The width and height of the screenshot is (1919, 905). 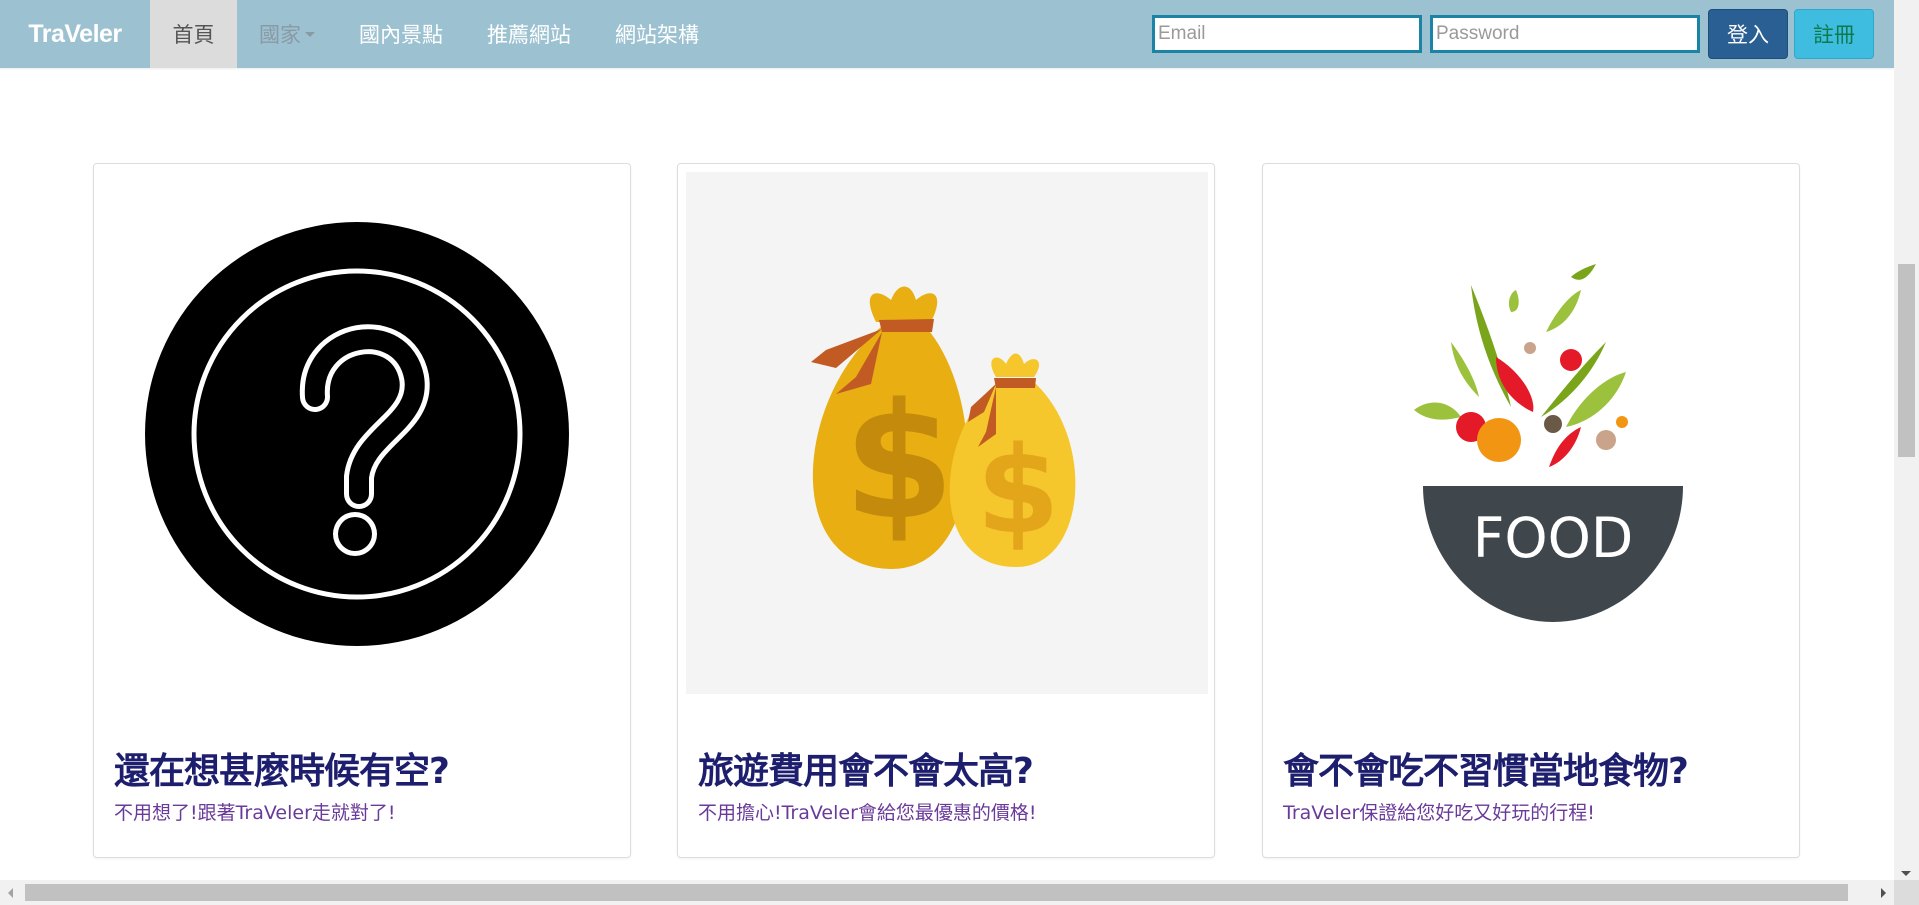 What do you see at coordinates (866, 771) in the screenshot?
I see `card-title: 旅遊費用會不會太高?` at bounding box center [866, 771].